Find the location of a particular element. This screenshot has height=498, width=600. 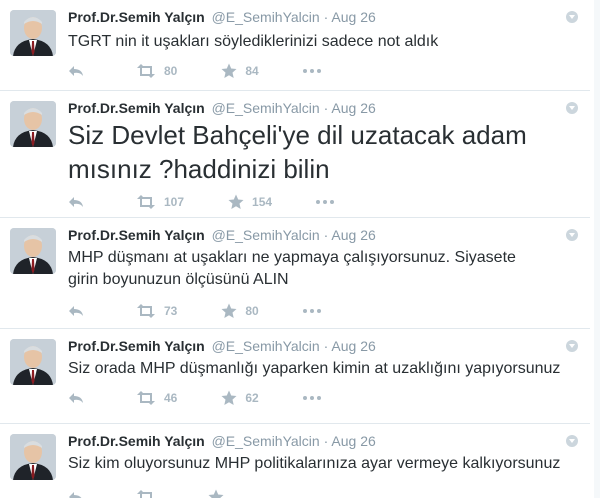

tweet-actions: 107 154 is located at coordinates (201, 202).